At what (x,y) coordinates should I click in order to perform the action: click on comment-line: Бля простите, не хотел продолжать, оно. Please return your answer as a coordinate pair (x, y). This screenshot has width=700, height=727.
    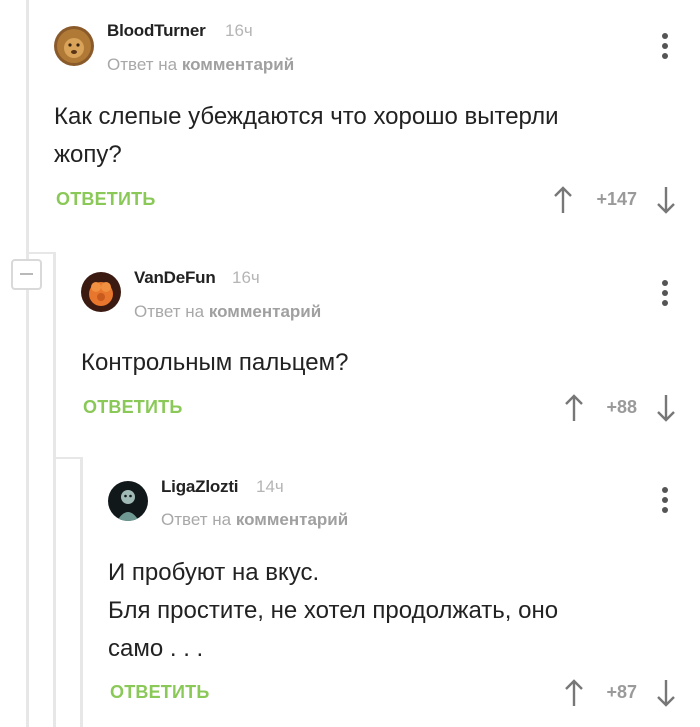
    Looking at the image, I should click on (333, 610).